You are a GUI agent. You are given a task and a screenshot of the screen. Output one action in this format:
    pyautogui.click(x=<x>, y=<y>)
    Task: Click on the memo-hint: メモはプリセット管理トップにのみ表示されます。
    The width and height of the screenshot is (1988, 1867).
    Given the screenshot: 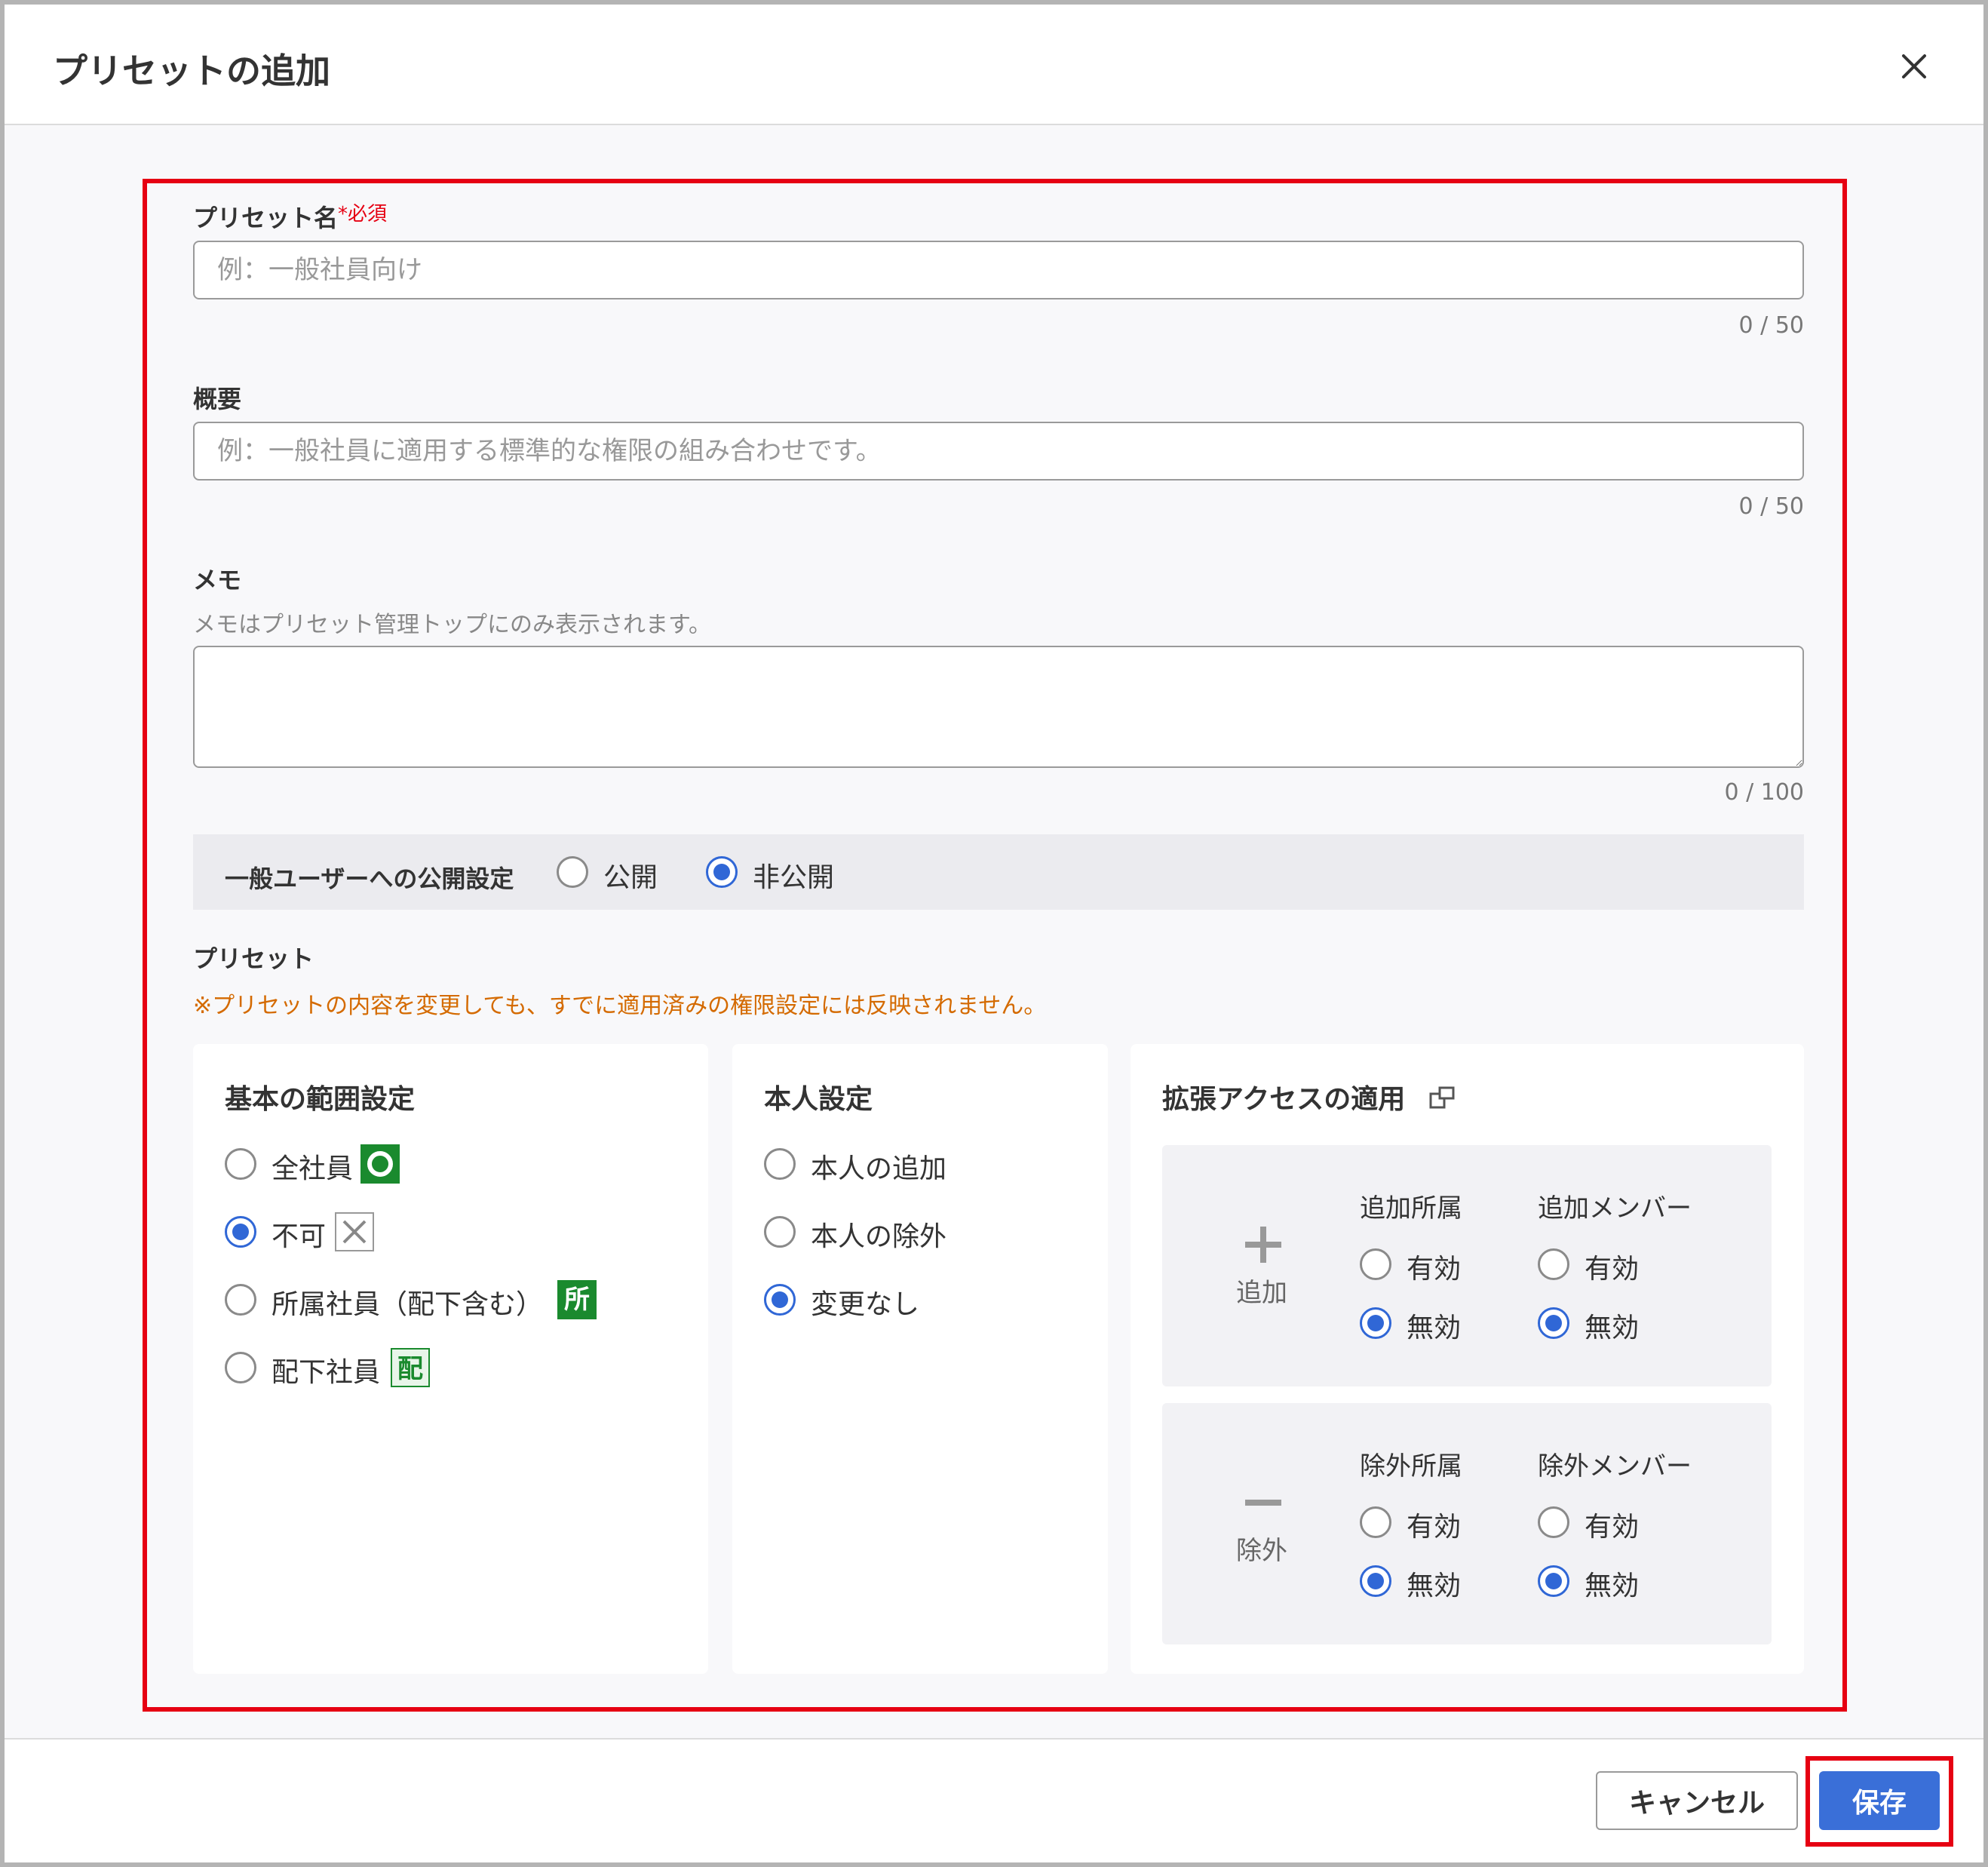 What is the action you would take?
    pyautogui.click(x=452, y=625)
    